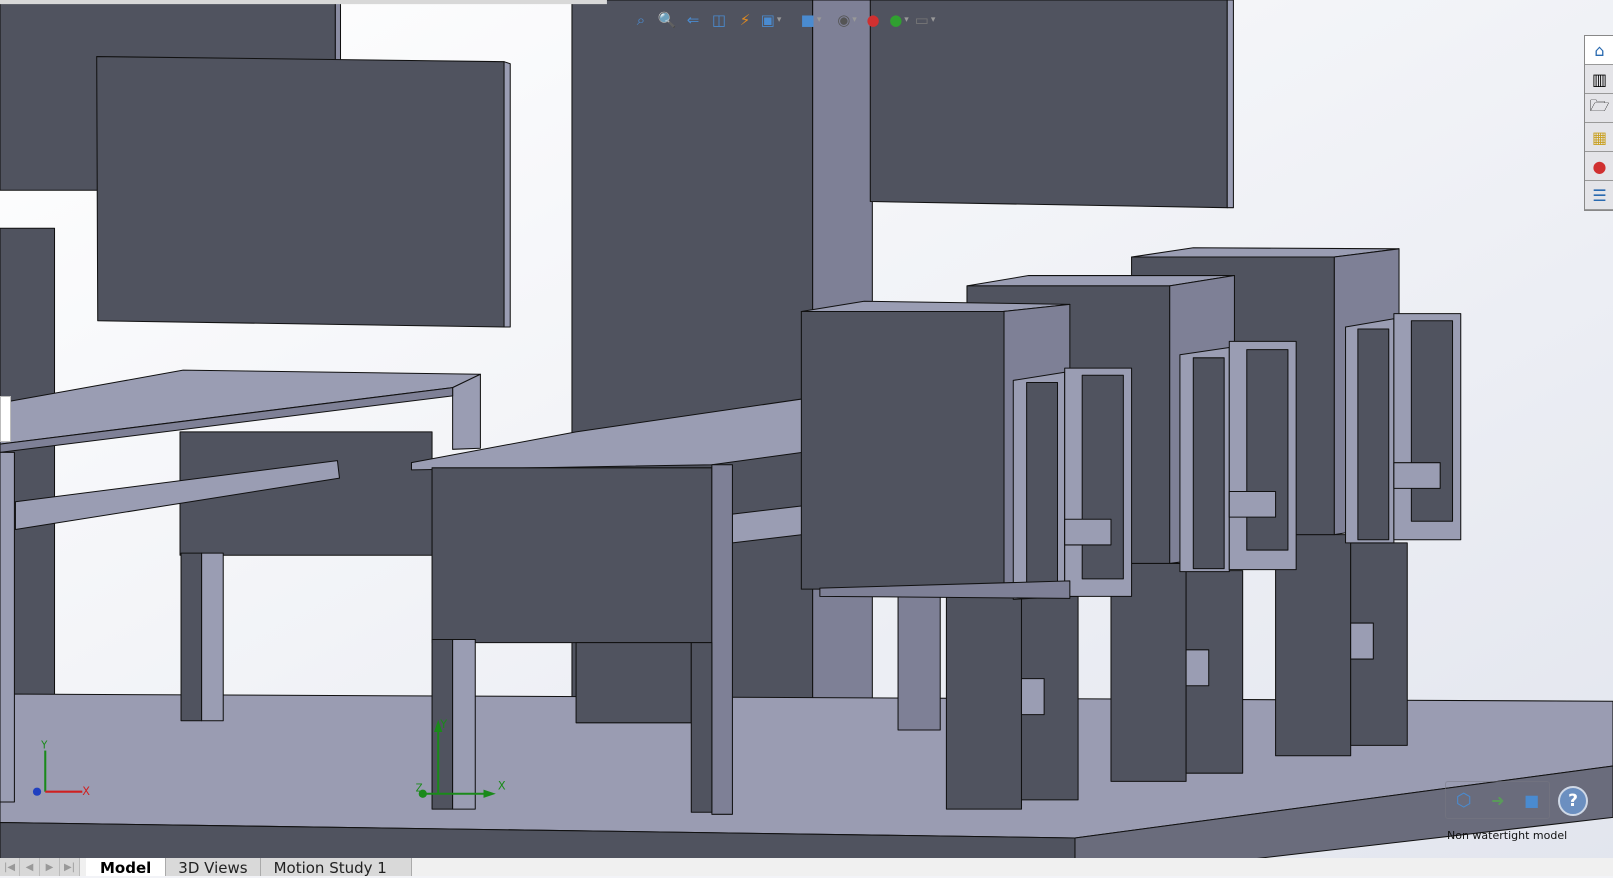  Describe the element at coordinates (719, 20) in the screenshot. I see `section-view-icon: ◫` at that location.